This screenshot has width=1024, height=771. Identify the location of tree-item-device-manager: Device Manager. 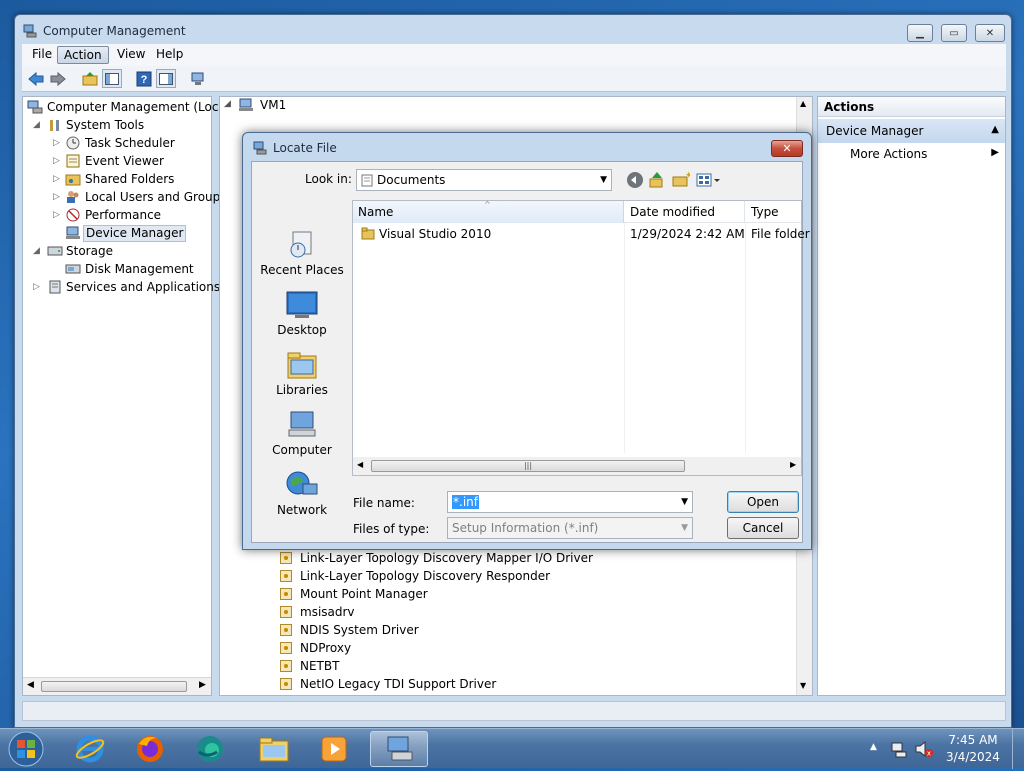
(117, 233).